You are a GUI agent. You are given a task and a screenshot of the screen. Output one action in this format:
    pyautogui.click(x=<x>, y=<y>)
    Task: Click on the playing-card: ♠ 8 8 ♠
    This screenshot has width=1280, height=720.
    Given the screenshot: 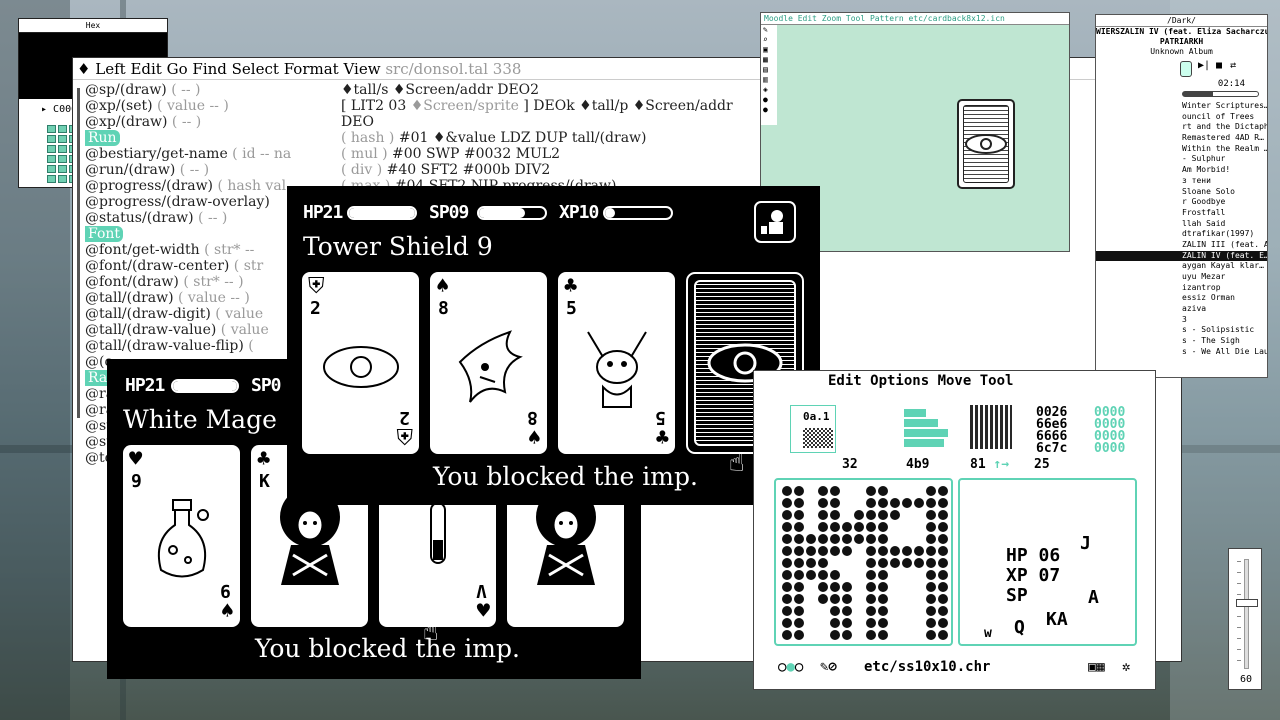 What is the action you would take?
    pyautogui.click(x=488, y=363)
    